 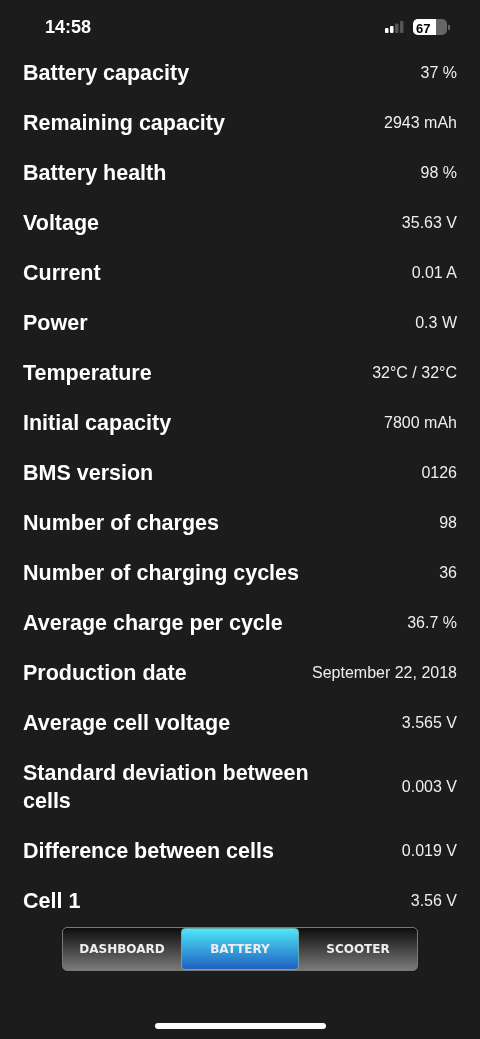 What do you see at coordinates (436, 323) in the screenshot?
I see `field-value: 0.3 W` at bounding box center [436, 323].